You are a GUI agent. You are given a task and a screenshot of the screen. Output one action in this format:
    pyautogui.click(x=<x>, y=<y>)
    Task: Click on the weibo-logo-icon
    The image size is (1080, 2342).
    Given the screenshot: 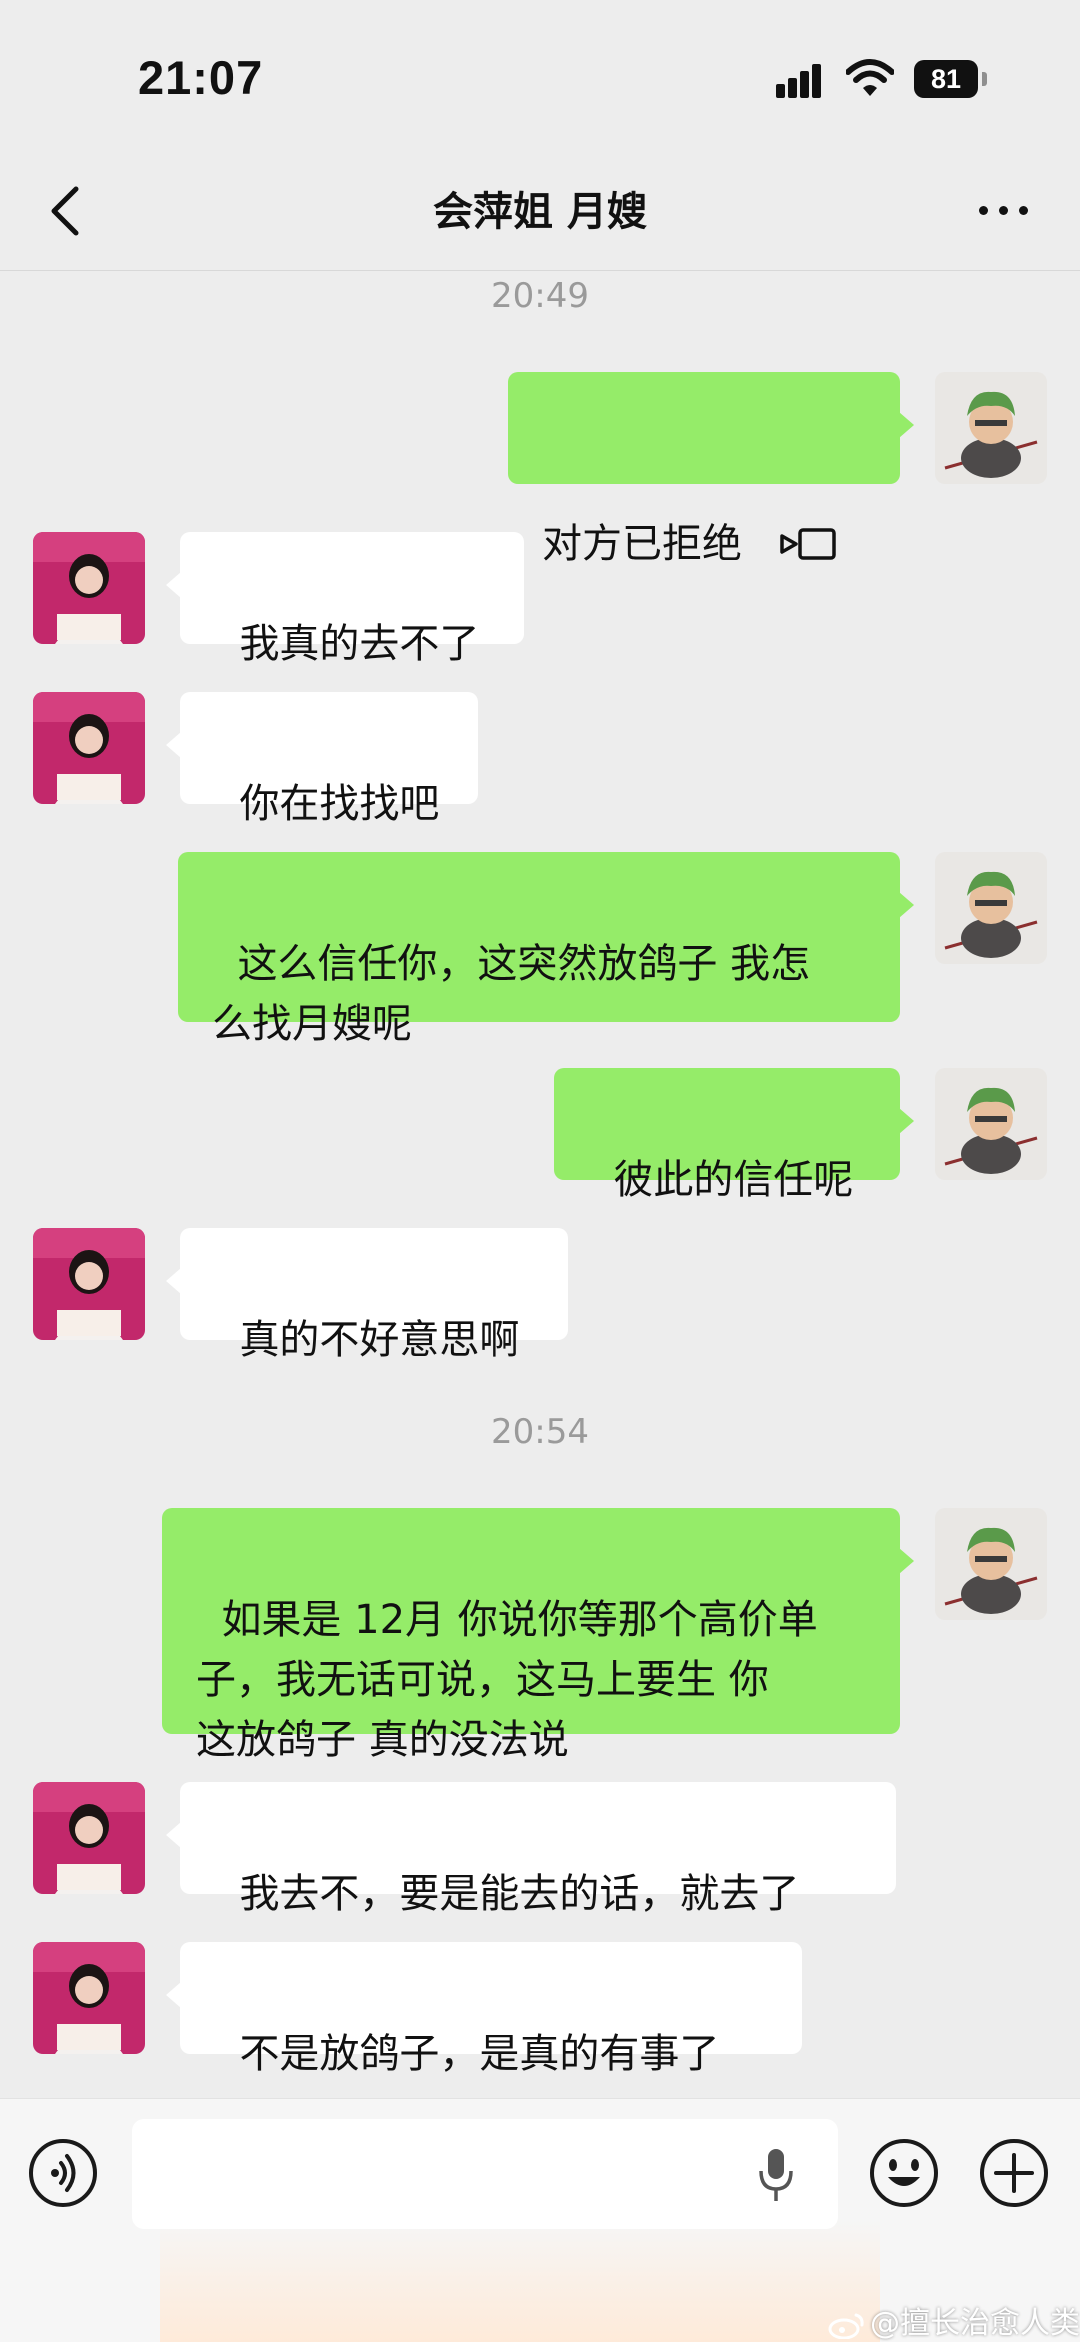 What is the action you would take?
    pyautogui.click(x=846, y=2326)
    